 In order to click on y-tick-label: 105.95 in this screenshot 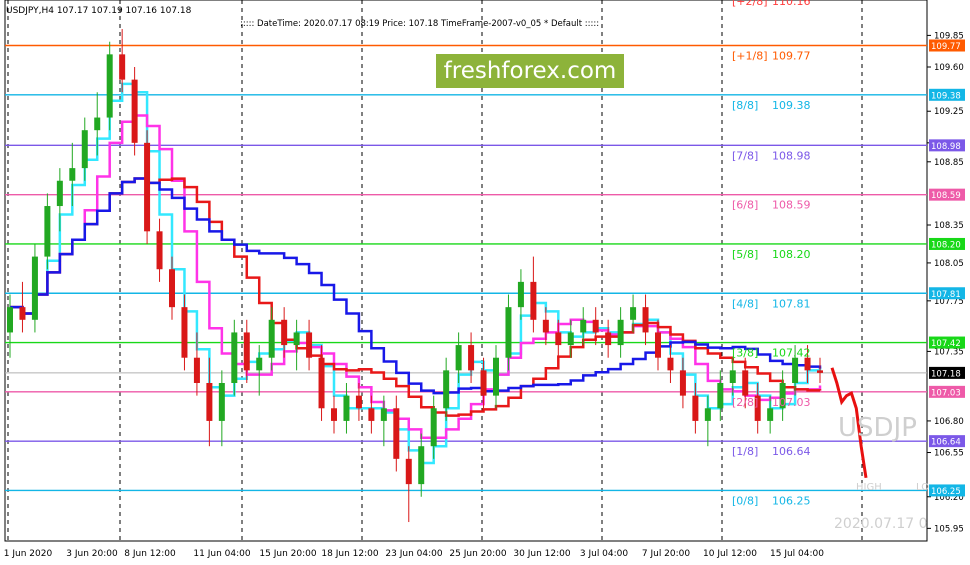, I will do `click(949, 529)`.